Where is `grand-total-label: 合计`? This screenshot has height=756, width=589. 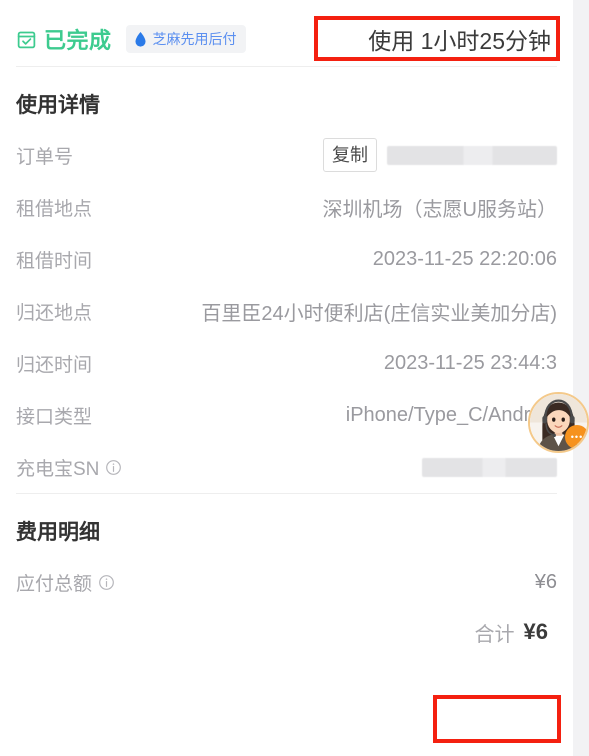
grand-total-label: 合计 is located at coordinates (494, 634).